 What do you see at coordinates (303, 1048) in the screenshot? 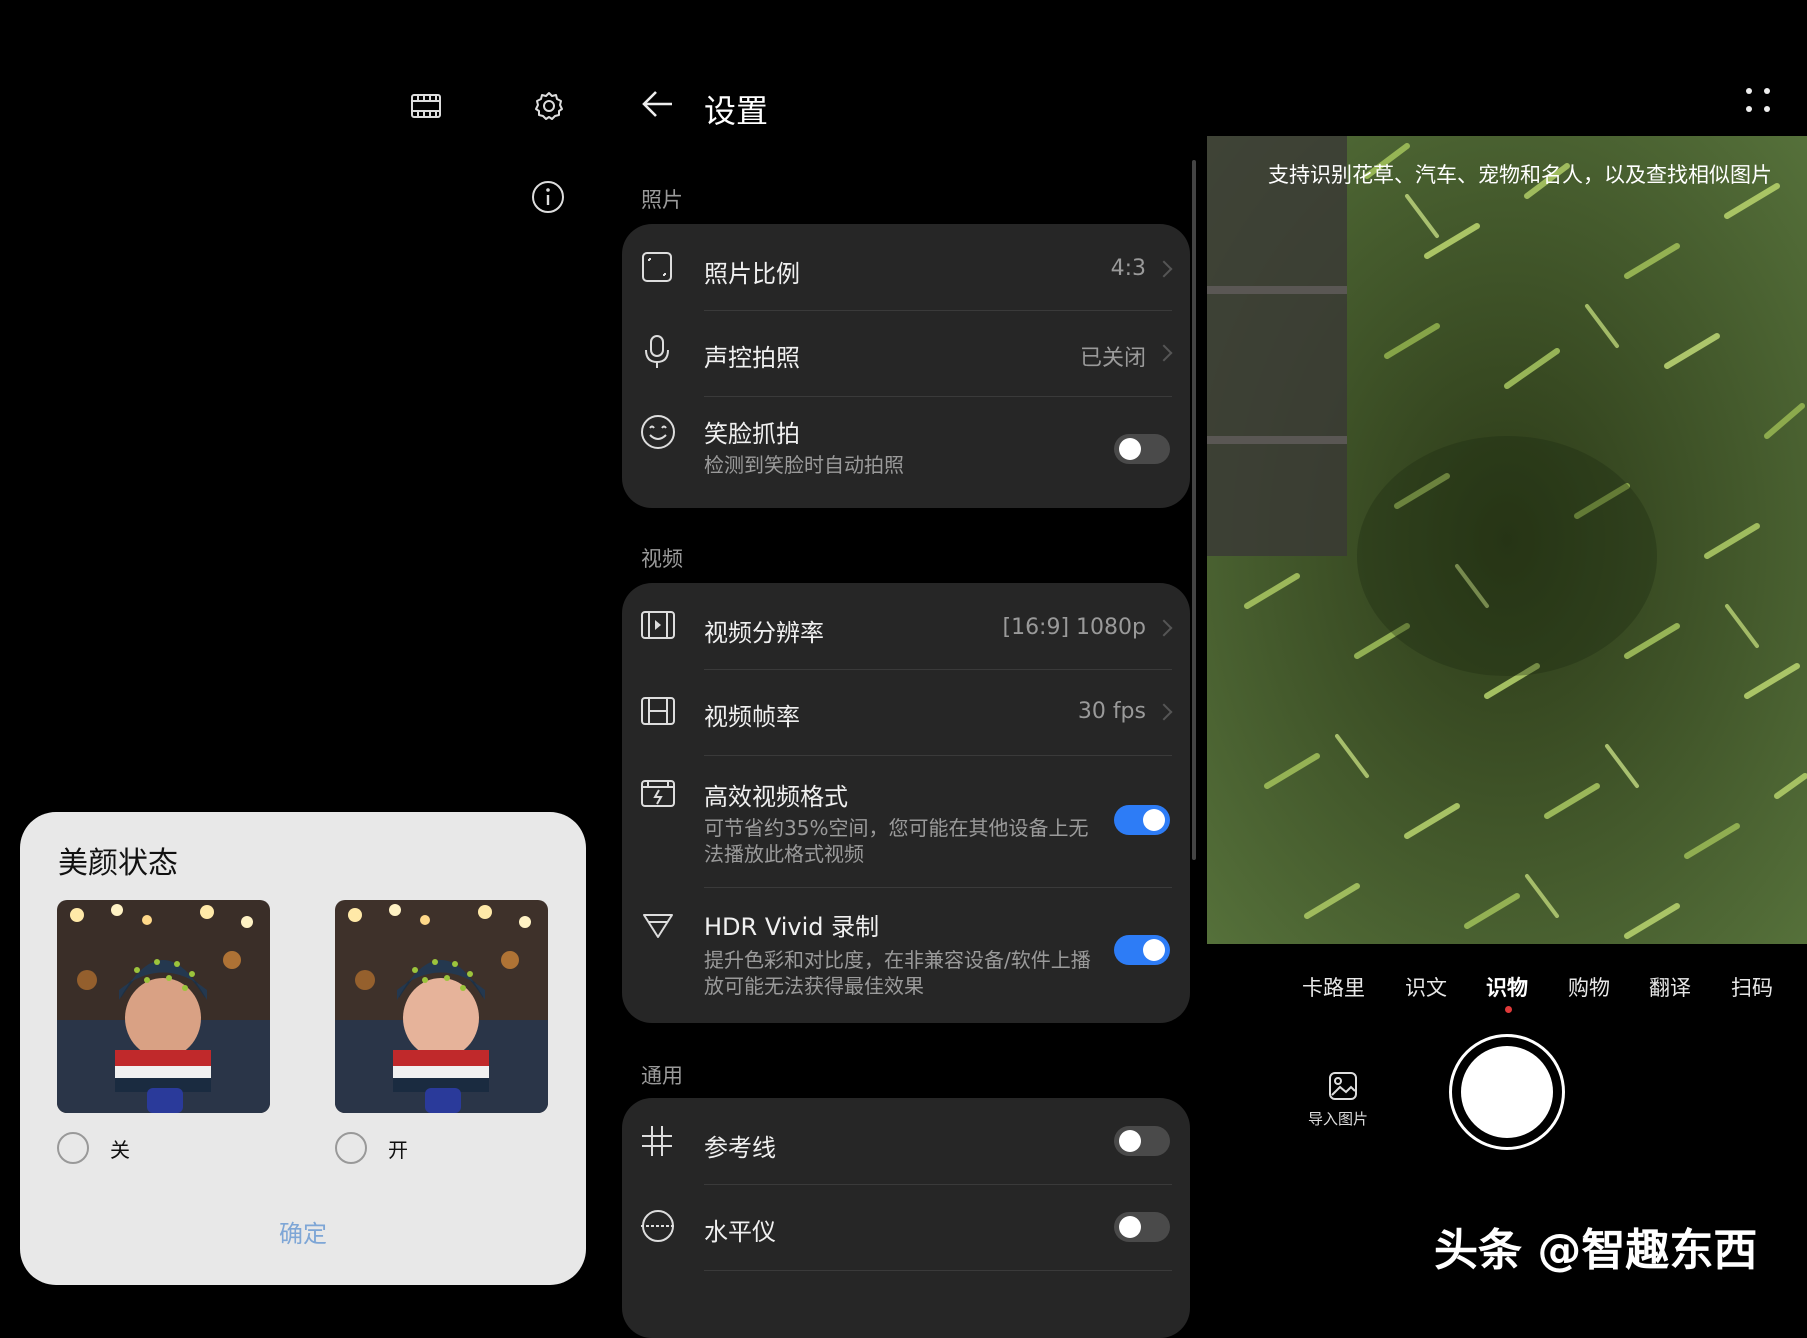
I see `beauty-status-dialog: 美颜状态 关 开 确定` at bounding box center [303, 1048].